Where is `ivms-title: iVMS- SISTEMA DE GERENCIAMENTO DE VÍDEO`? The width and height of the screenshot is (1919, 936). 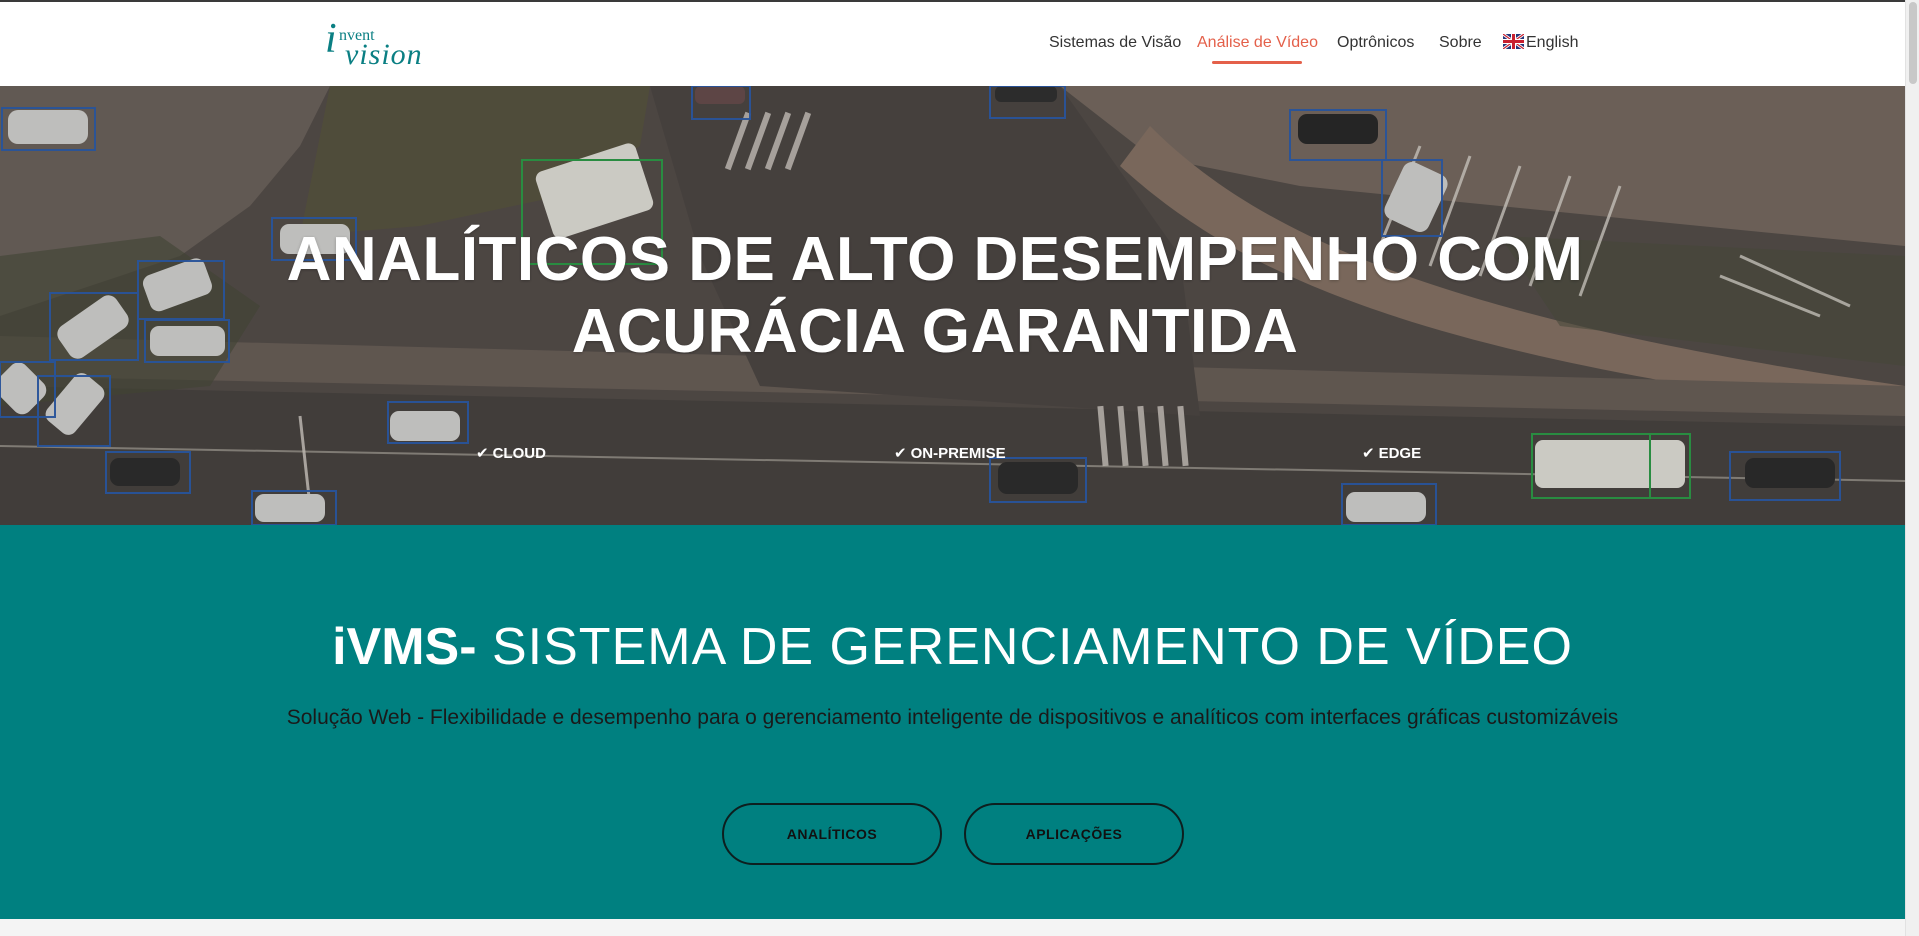
ivms-title: iVMS- SISTEMA DE GERENCIAMENTO DE VÍDEO is located at coordinates (952, 647).